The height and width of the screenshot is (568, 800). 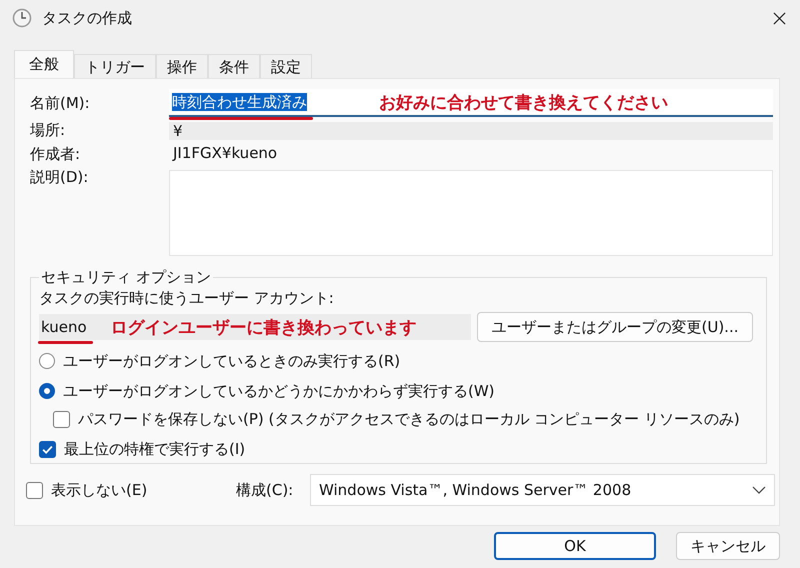 I want to click on tab: 設定, so click(x=286, y=66).